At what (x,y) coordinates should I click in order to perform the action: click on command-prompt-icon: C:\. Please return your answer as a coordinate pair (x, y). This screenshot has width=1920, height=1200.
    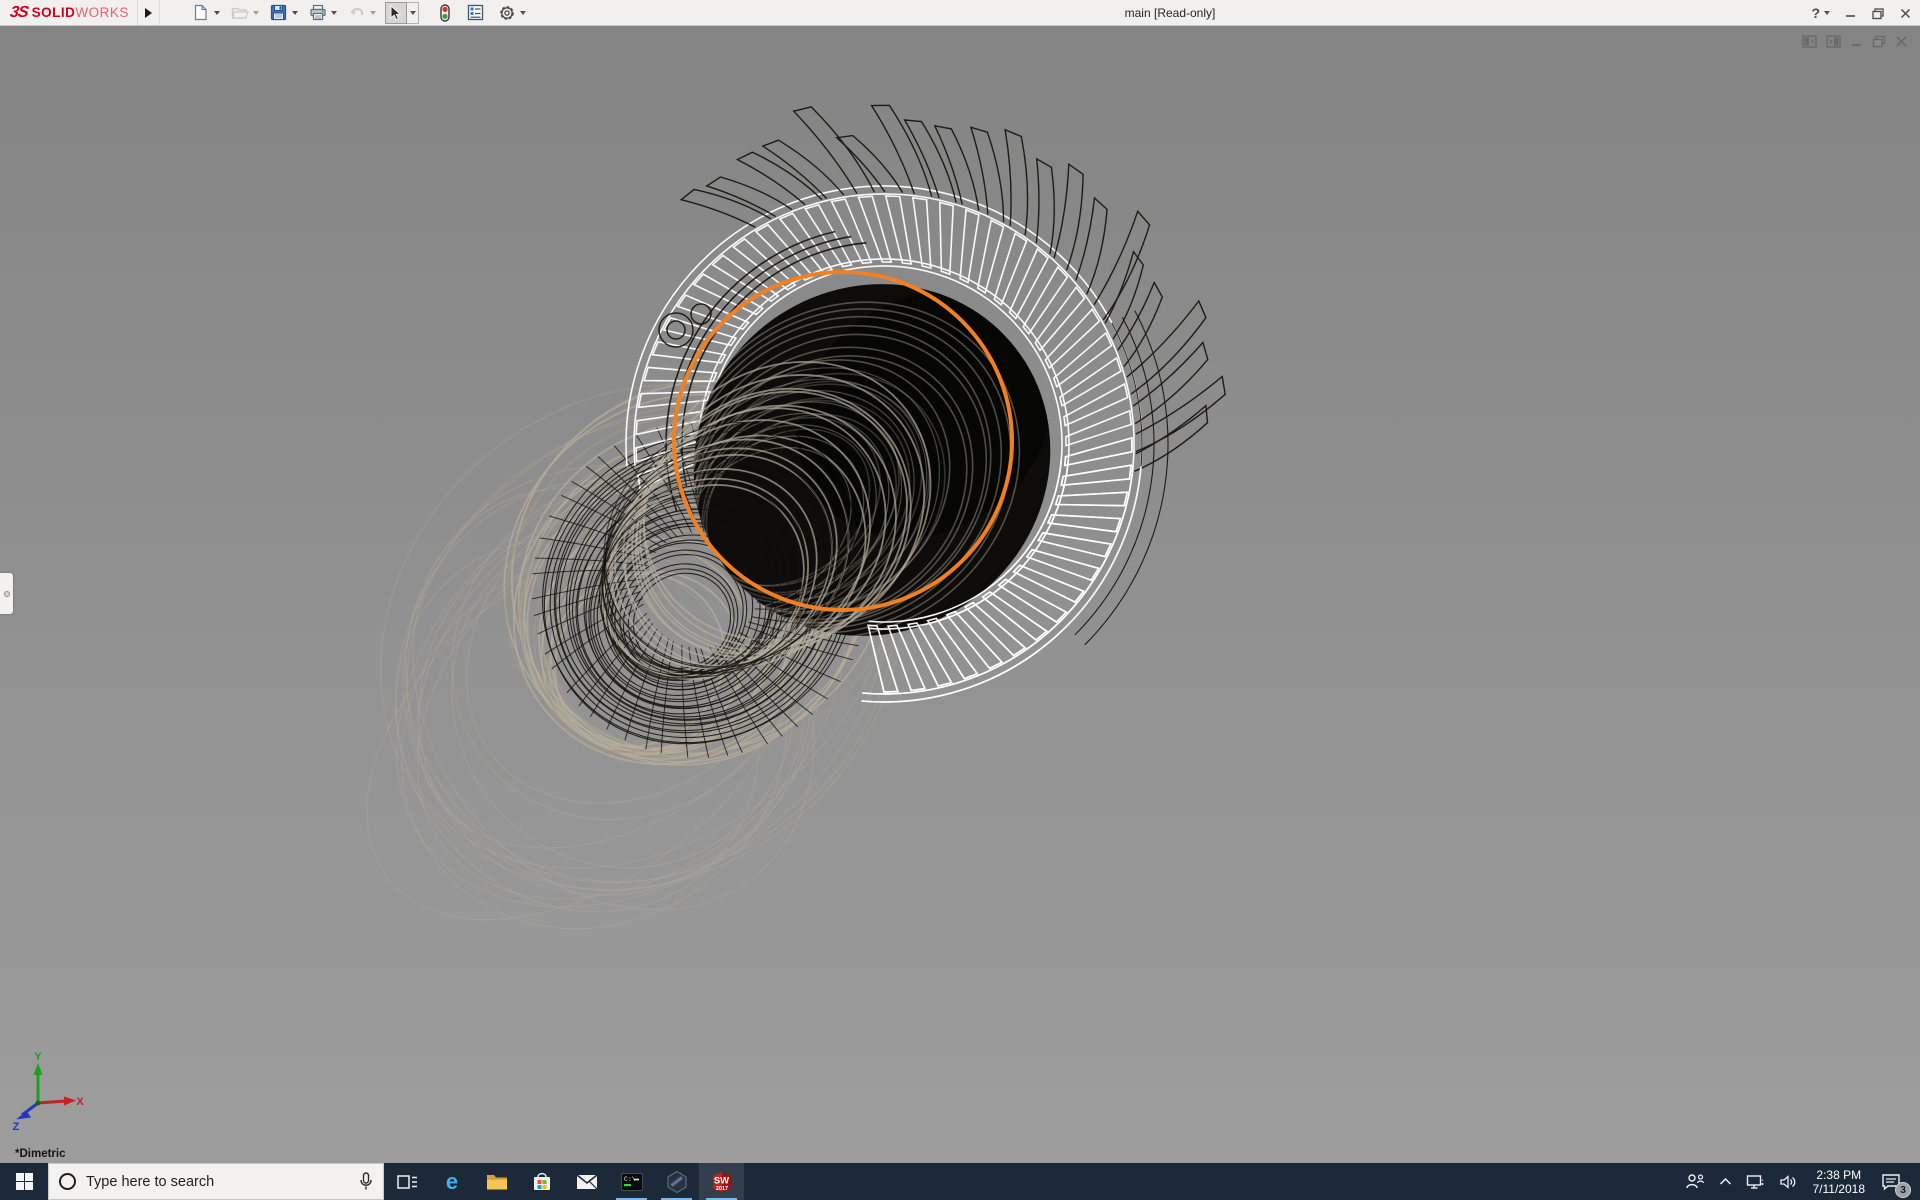
    Looking at the image, I should click on (631, 1181).